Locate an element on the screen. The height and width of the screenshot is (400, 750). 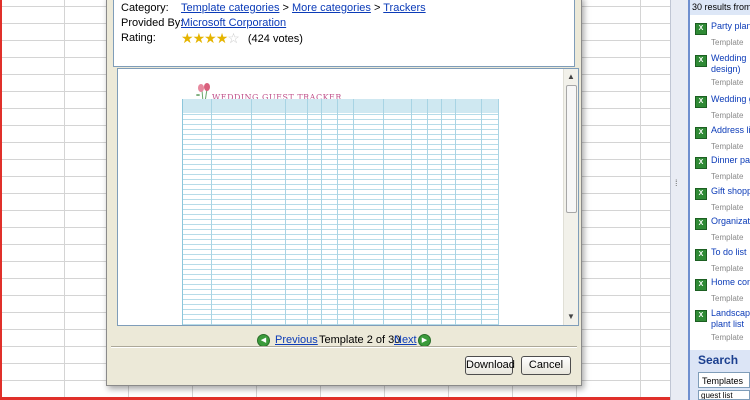
next-link: Next is located at coordinates (405, 340).